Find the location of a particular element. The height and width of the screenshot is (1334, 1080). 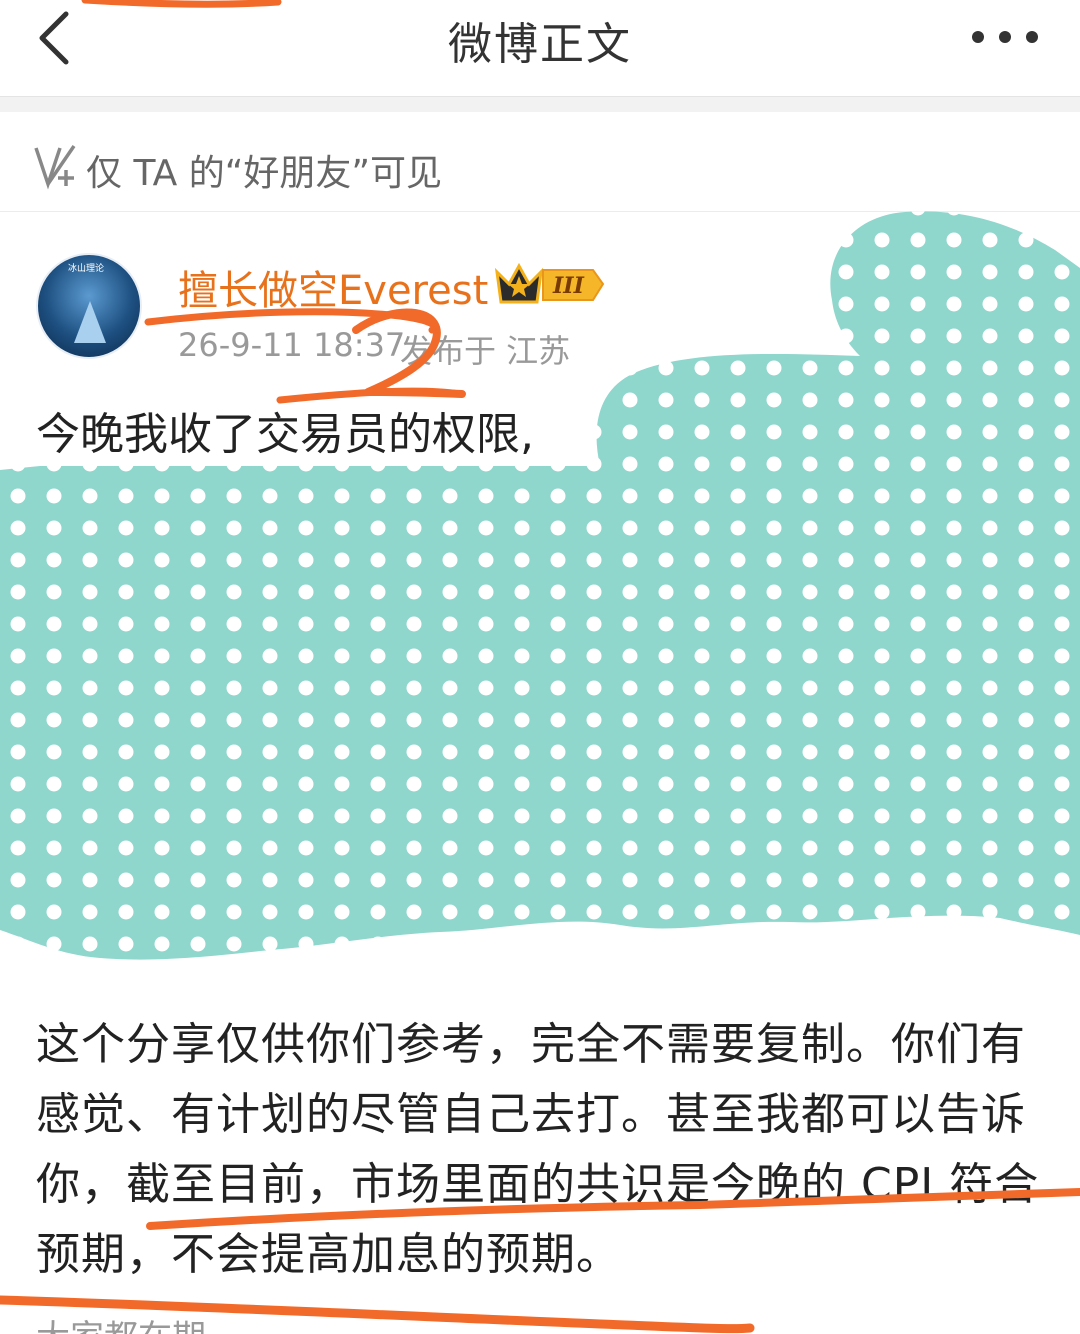

post-timestamp: 26-9-11 18:37 is located at coordinates (292, 345).